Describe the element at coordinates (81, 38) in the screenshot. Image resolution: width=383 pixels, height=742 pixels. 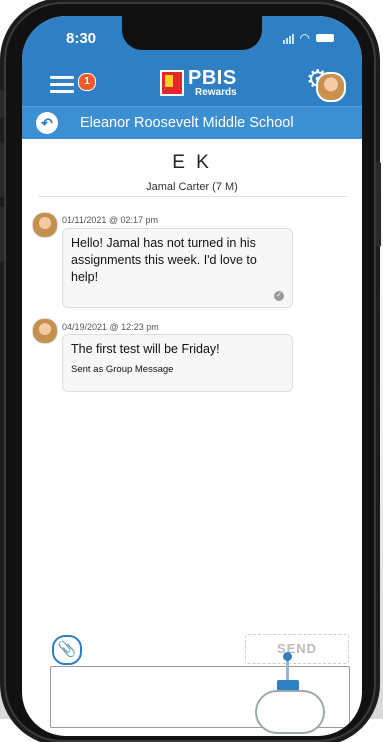
I see `status-time: 8:30` at that location.